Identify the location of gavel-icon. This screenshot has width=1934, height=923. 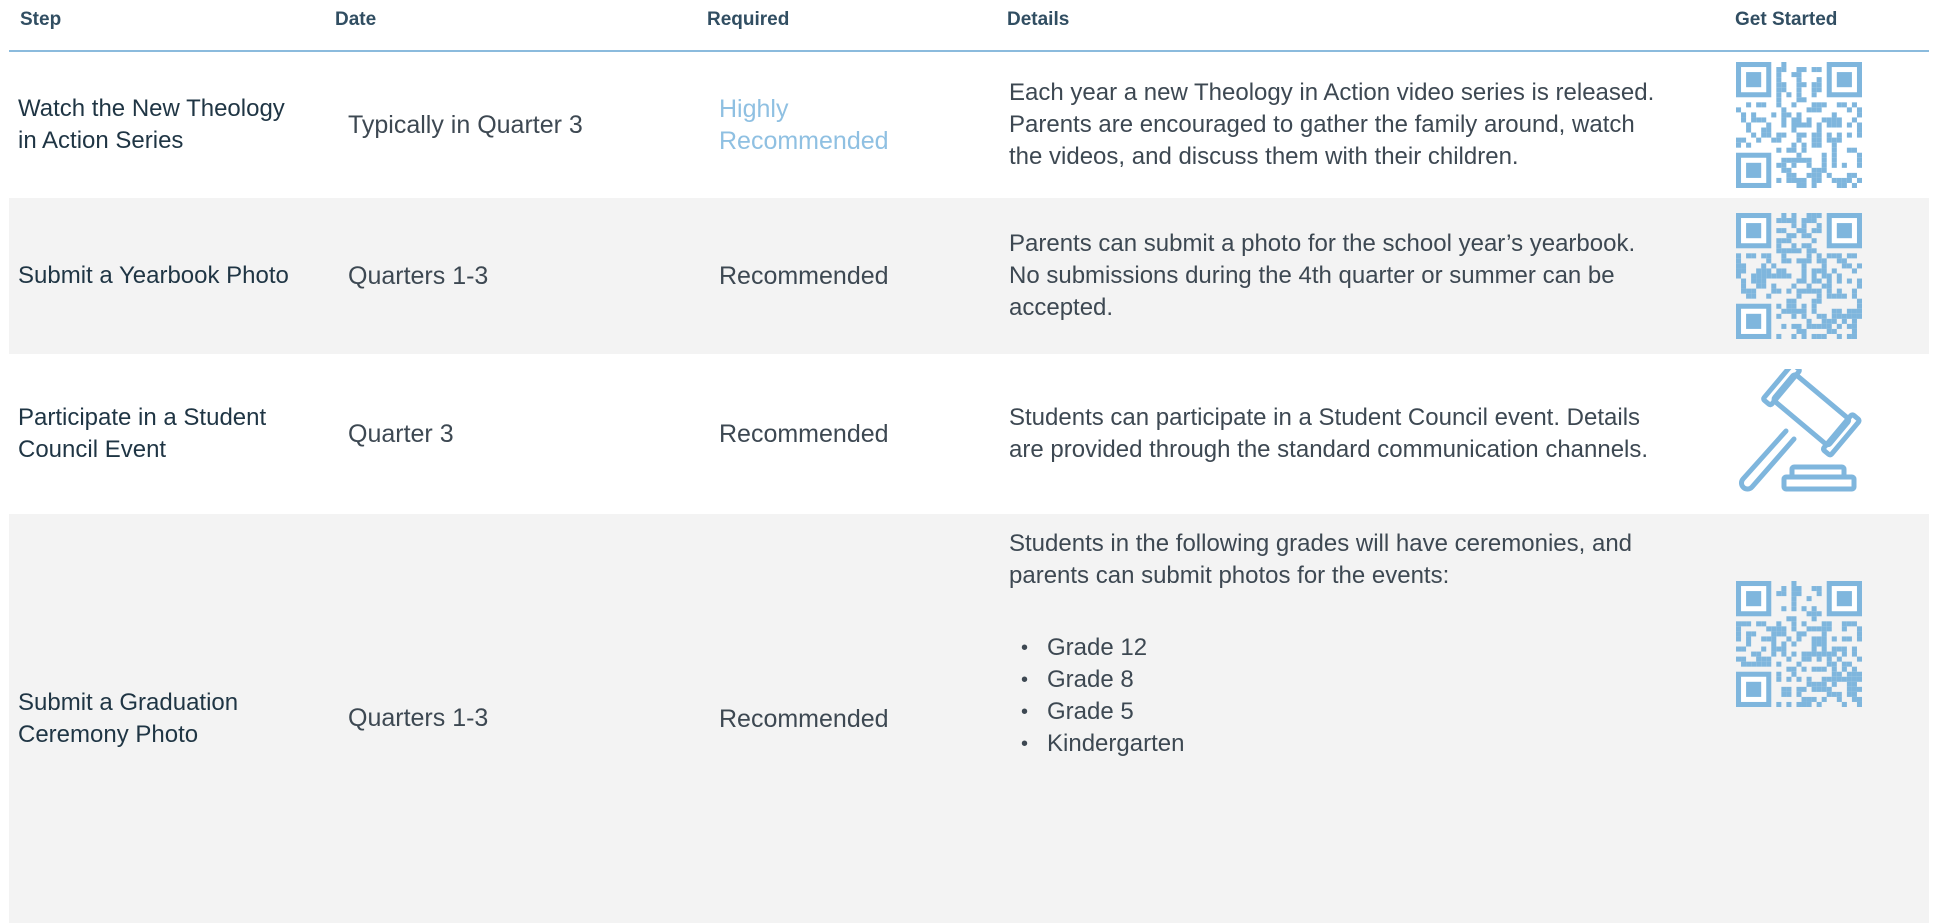
(1799, 434).